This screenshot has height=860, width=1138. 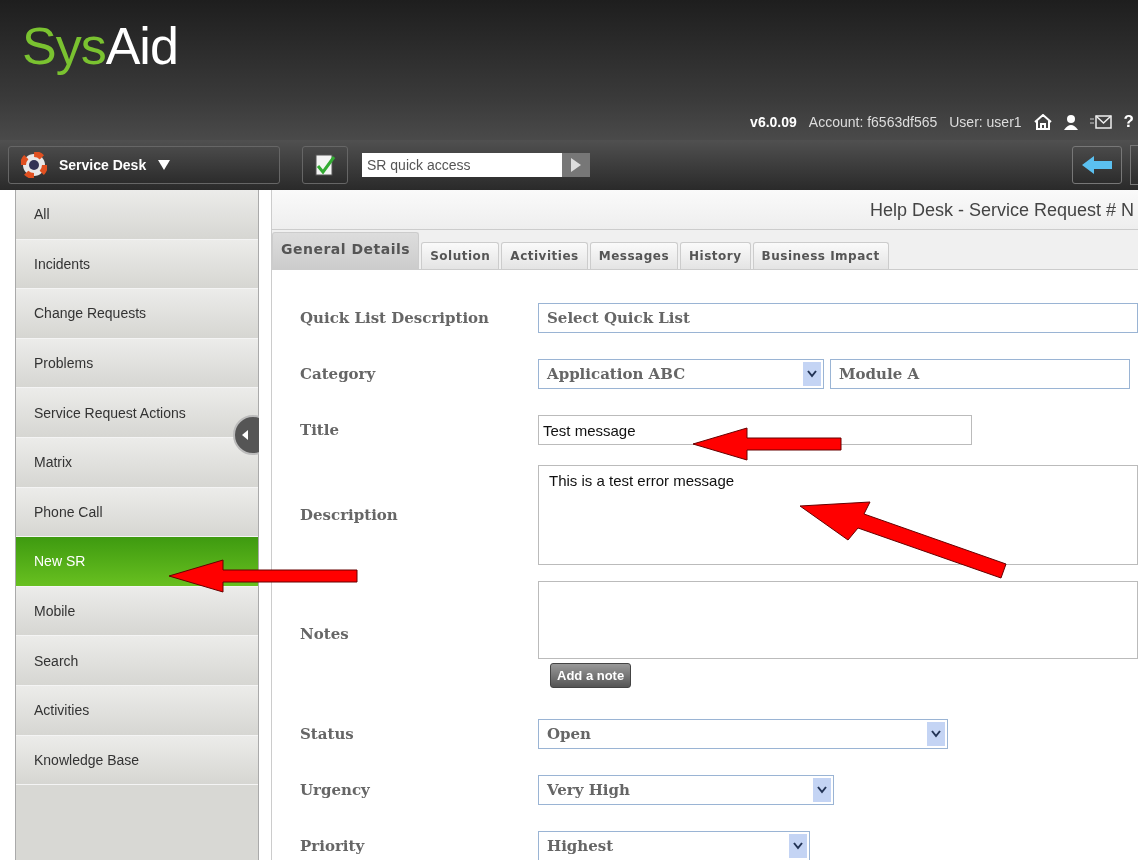 I want to click on play-arrow-icon, so click(x=576, y=165).